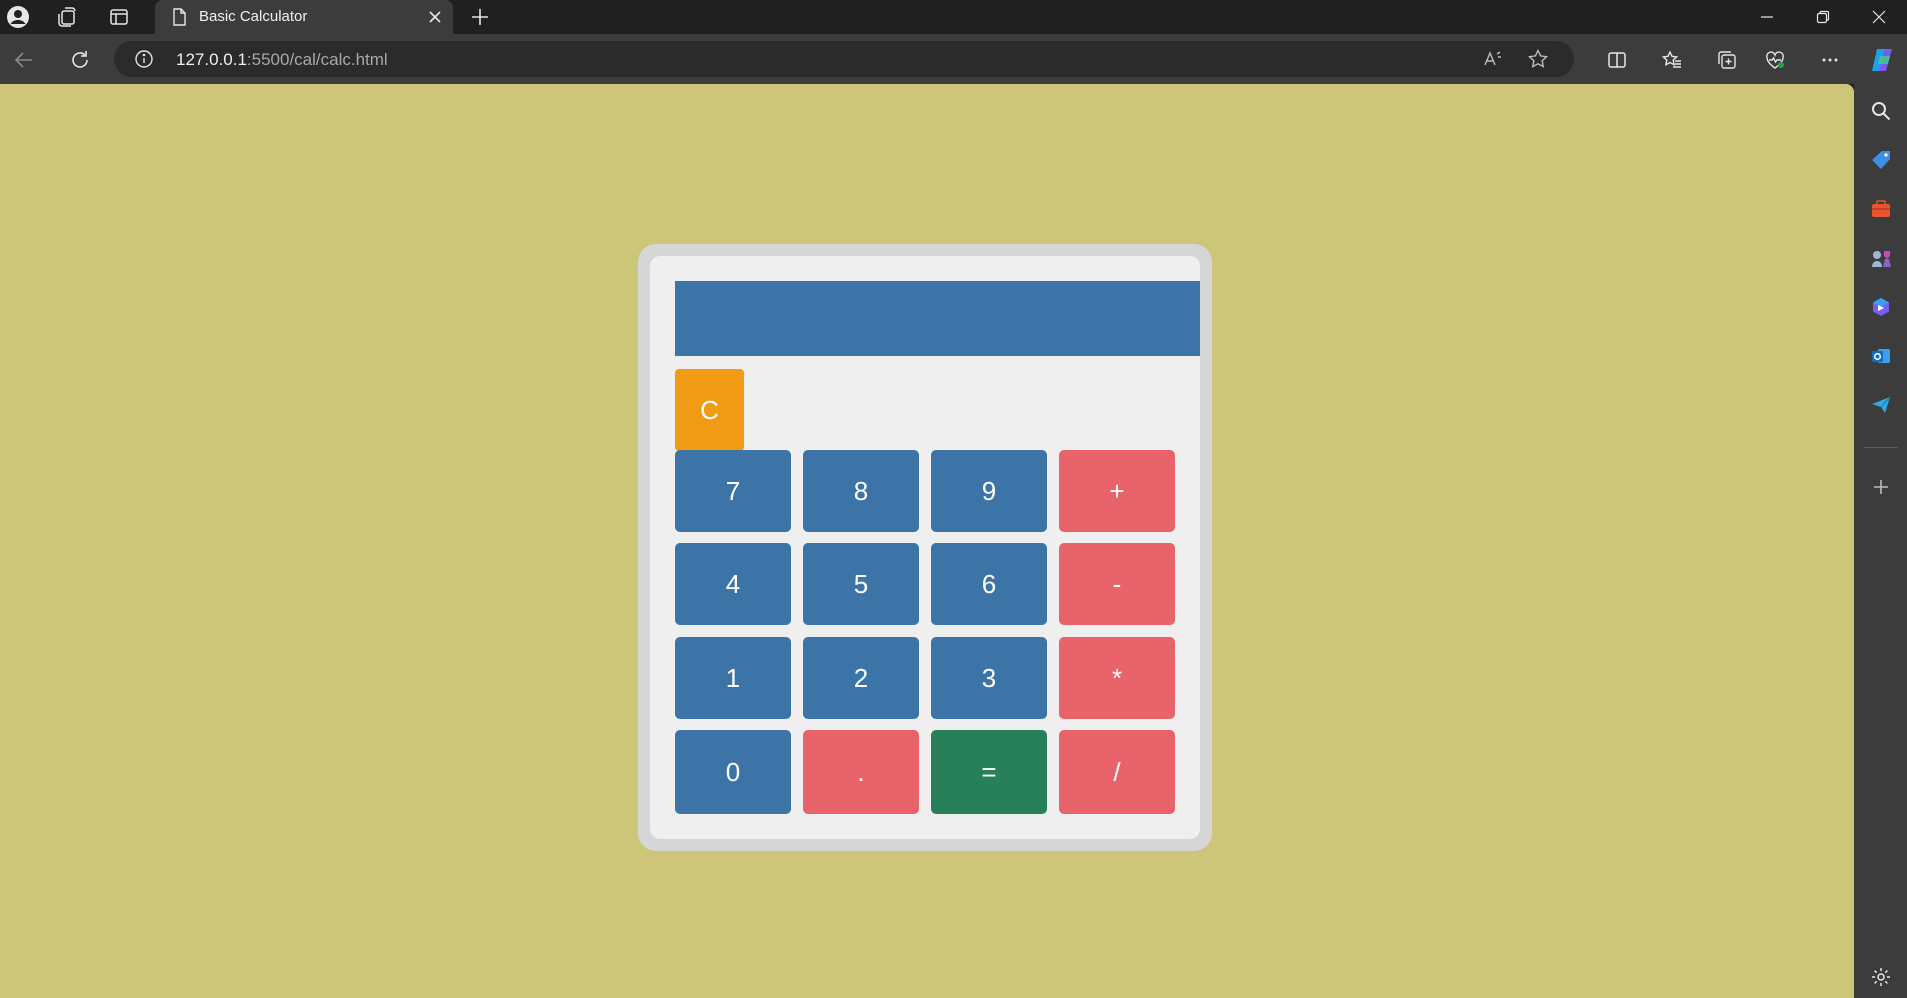 Image resolution: width=1907 pixels, height=998 pixels. What do you see at coordinates (253, 16) in the screenshot?
I see `tab-title: Basic Calculator` at bounding box center [253, 16].